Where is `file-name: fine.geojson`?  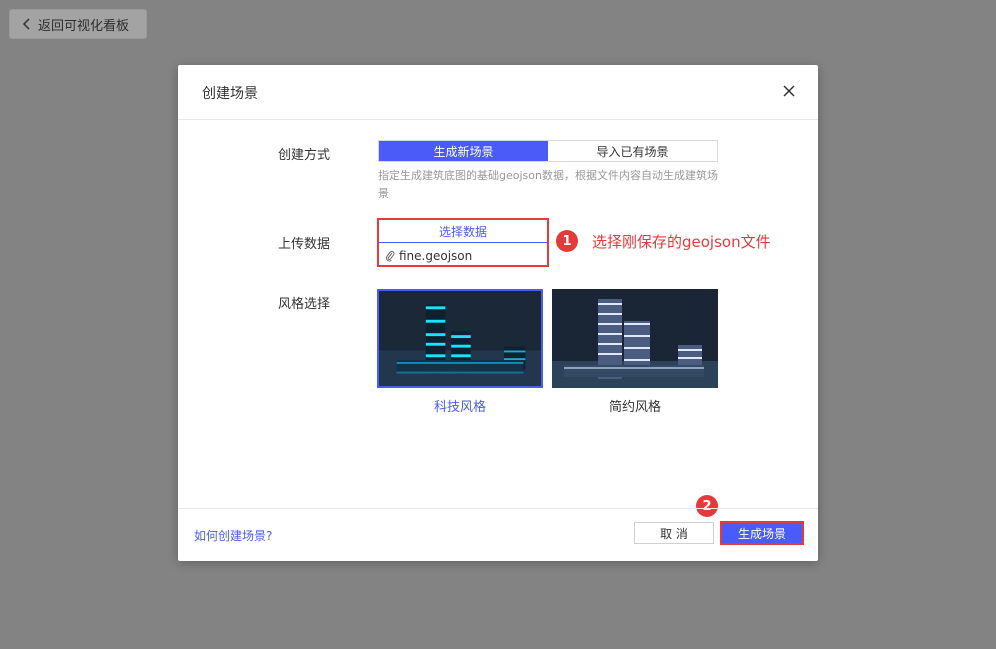
file-name: fine.geojson is located at coordinates (436, 255).